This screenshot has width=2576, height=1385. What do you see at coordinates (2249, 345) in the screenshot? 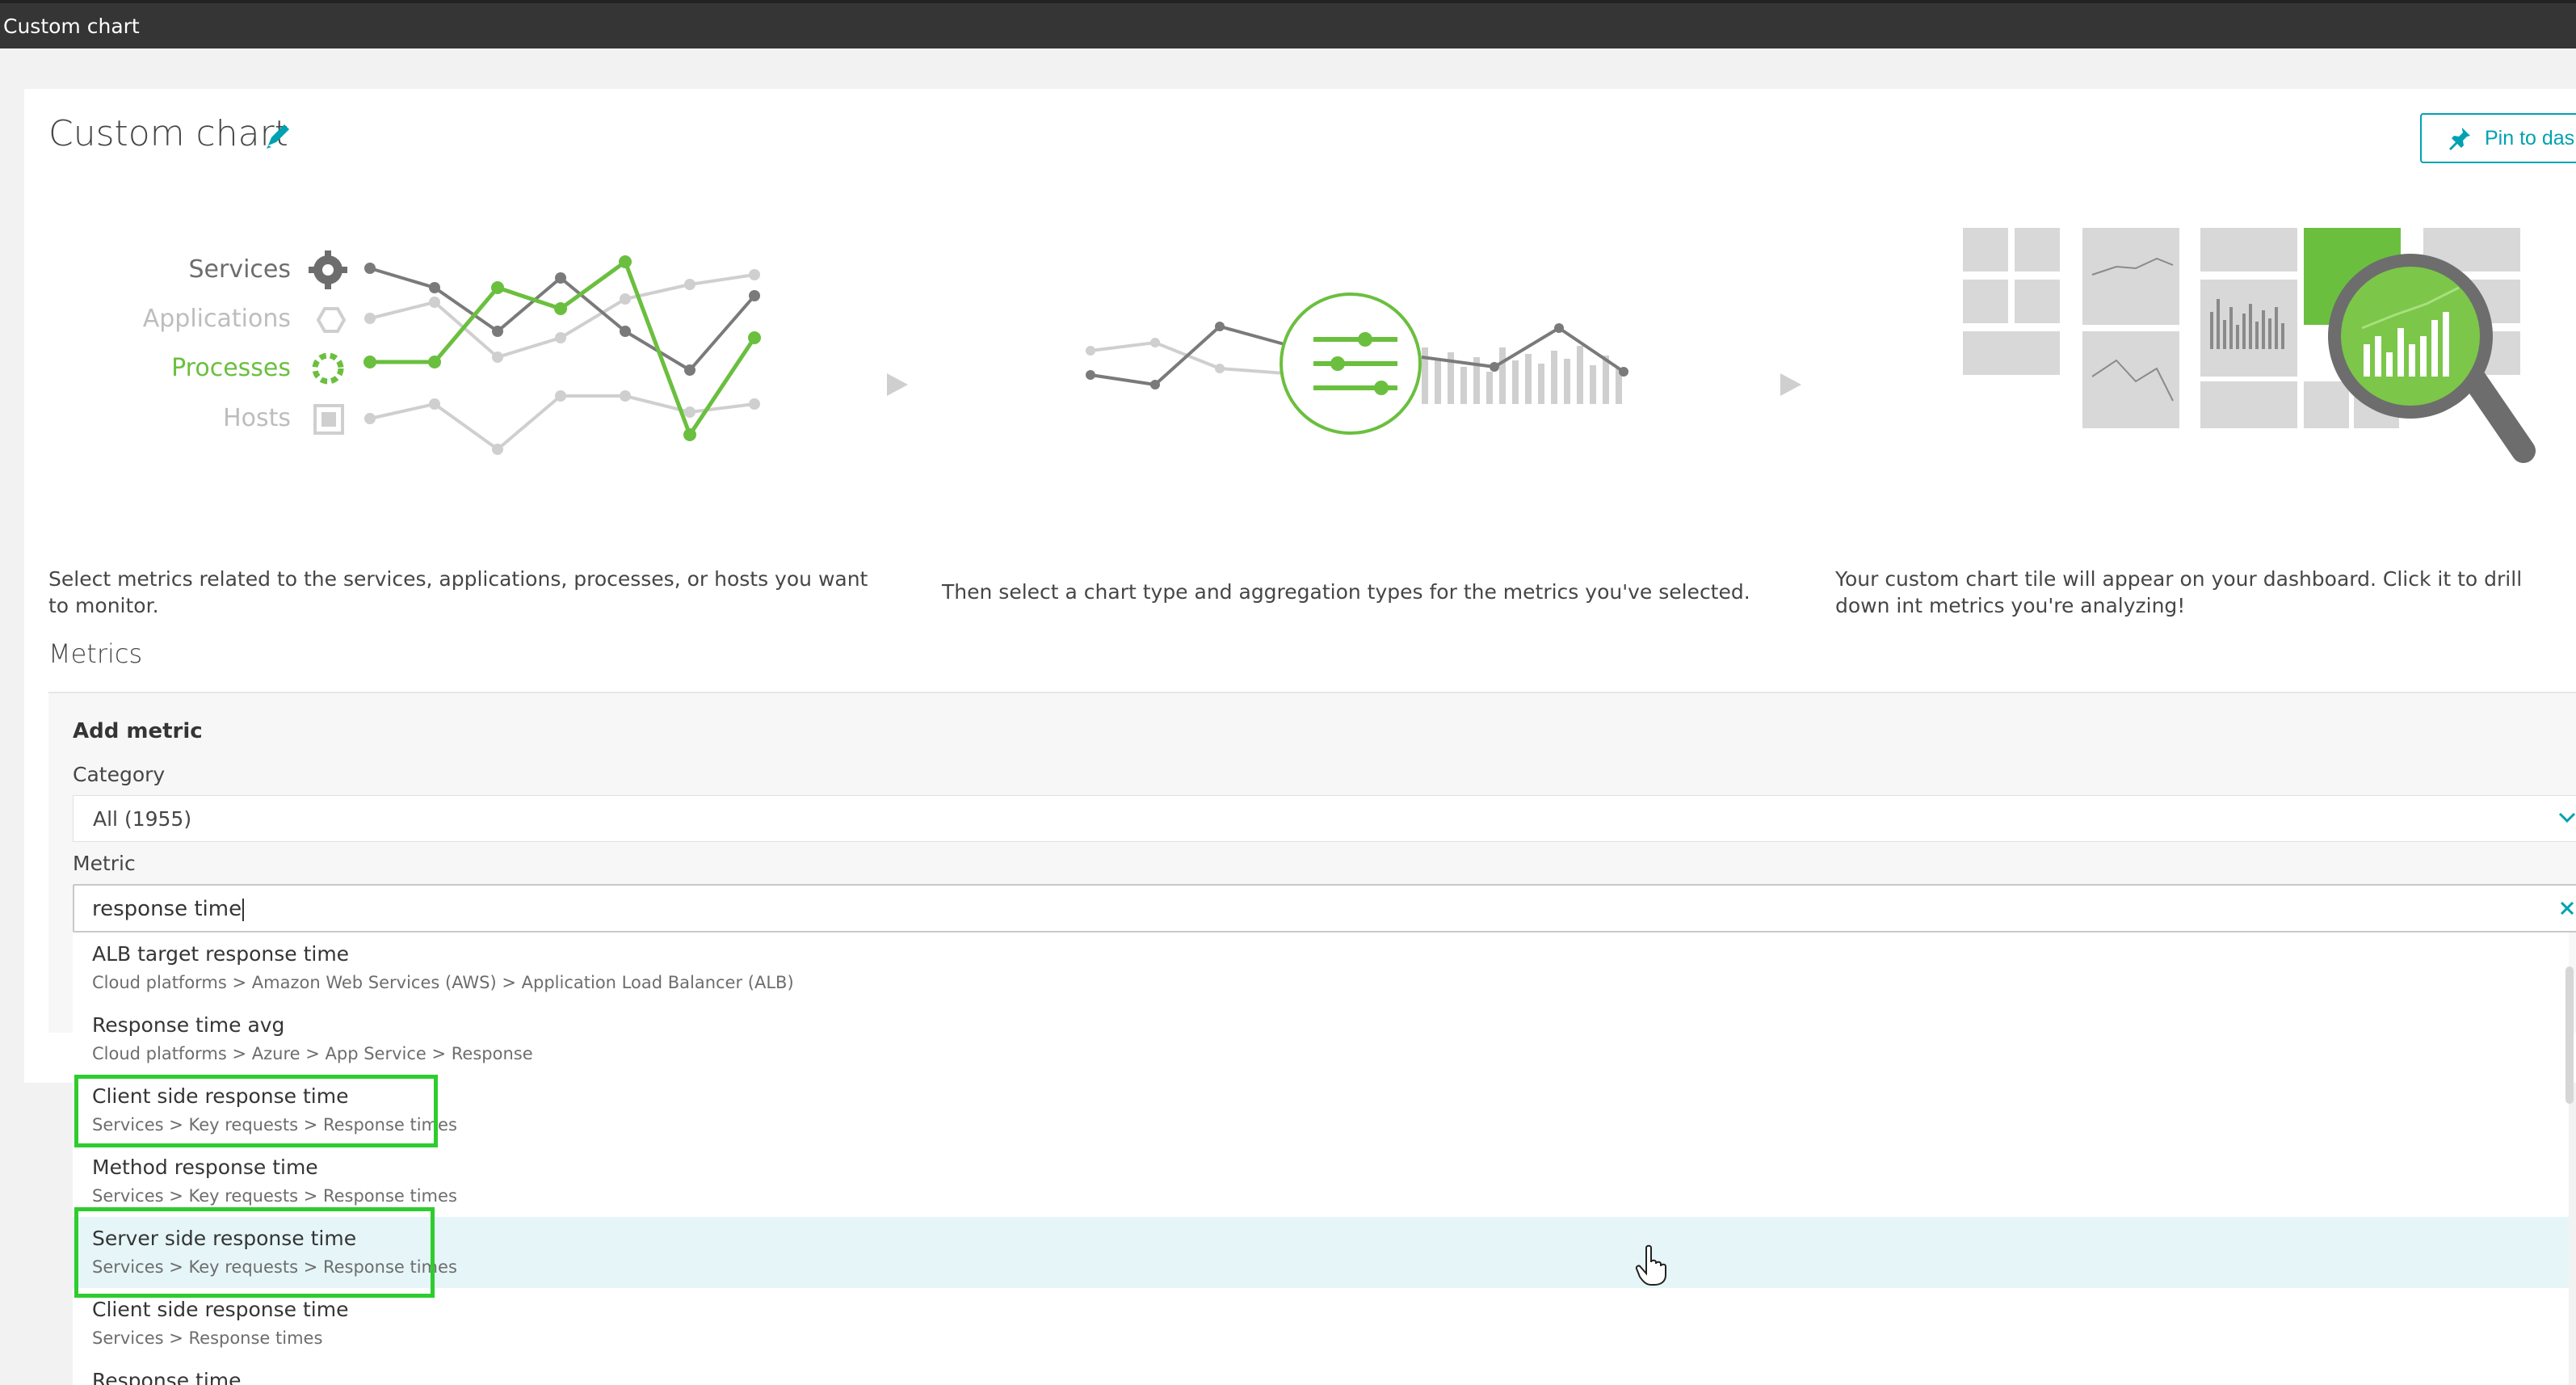
I see `dashboard-illustration` at bounding box center [2249, 345].